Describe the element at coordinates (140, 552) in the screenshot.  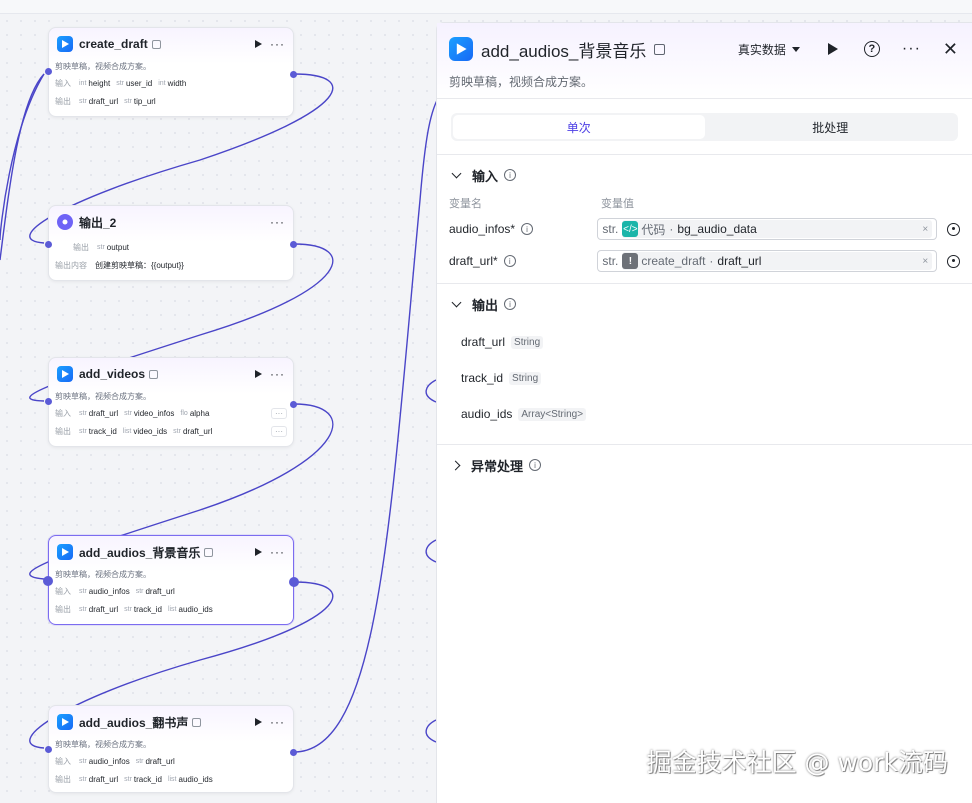
I see `node-title: add_audios_背景音乐` at that location.